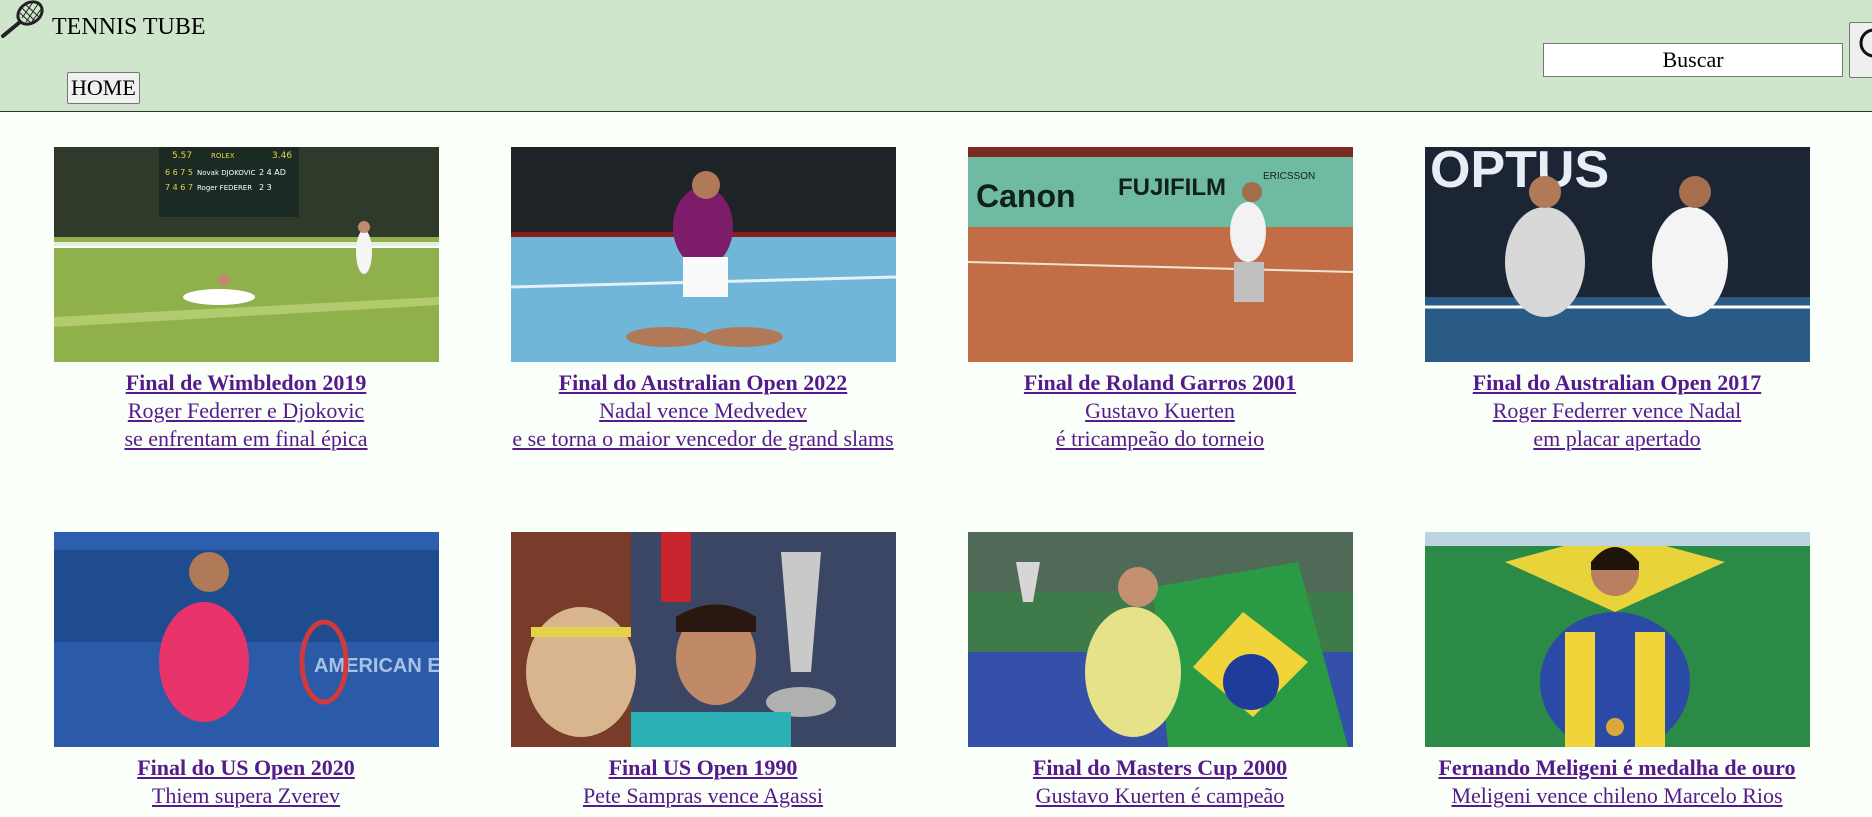 The width and height of the screenshot is (1872, 817). What do you see at coordinates (1160, 383) in the screenshot?
I see `video-title-link: Final de Roland Garros 2001` at bounding box center [1160, 383].